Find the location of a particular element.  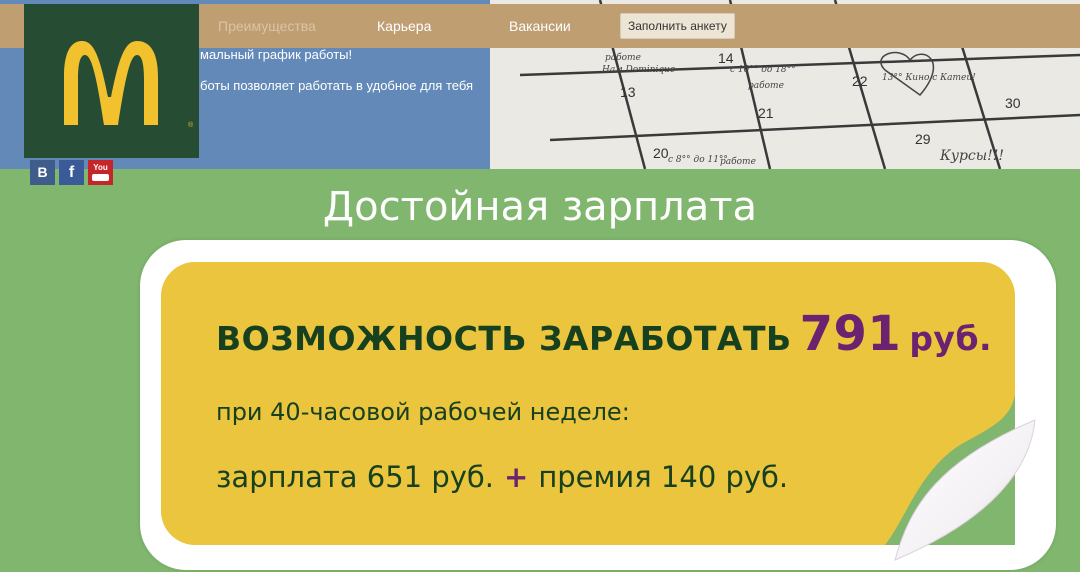

cal-note-7: работе is located at coordinates (738, 161).